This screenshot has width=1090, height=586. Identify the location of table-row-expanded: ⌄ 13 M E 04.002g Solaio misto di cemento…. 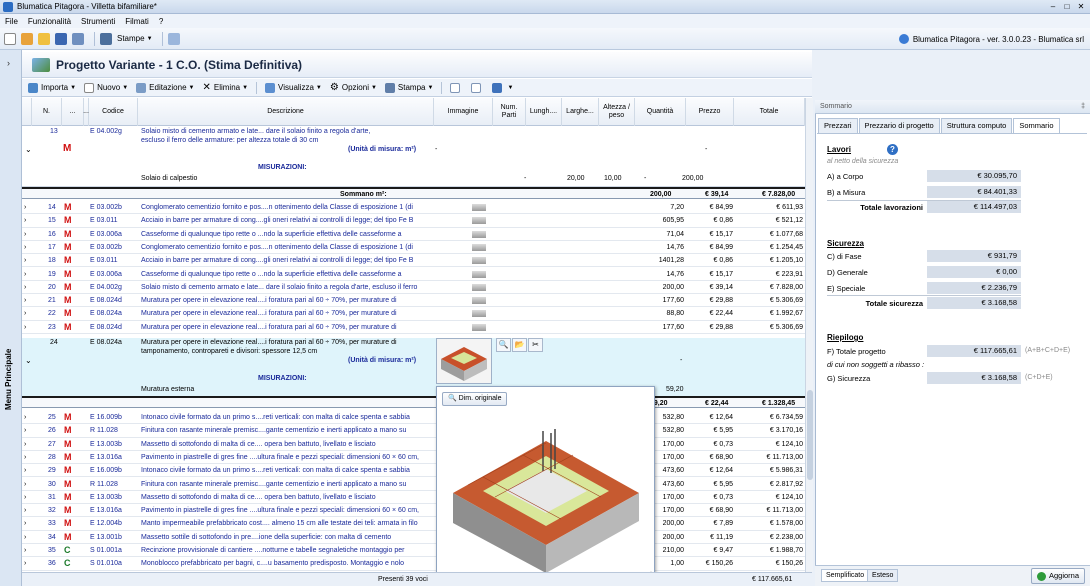
(413, 157).